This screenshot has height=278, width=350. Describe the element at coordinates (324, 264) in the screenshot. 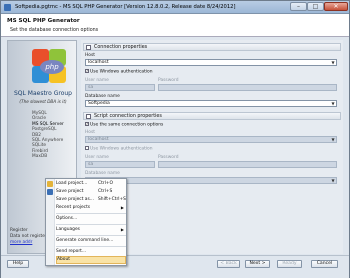

I see `cancel-button: Cancel` at that location.